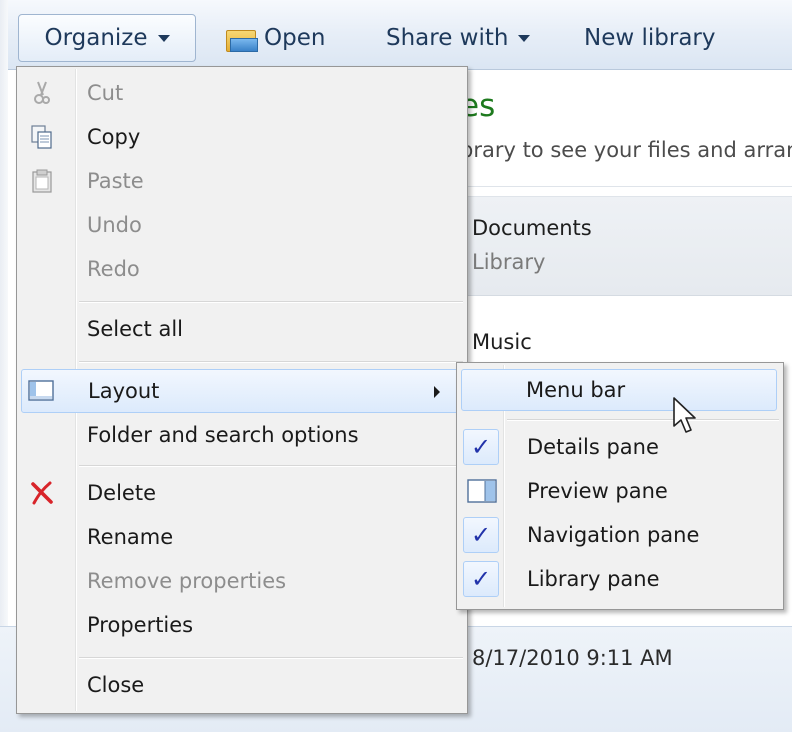  I want to click on libraries-description: brary to see your files and arran, so click(626, 150).